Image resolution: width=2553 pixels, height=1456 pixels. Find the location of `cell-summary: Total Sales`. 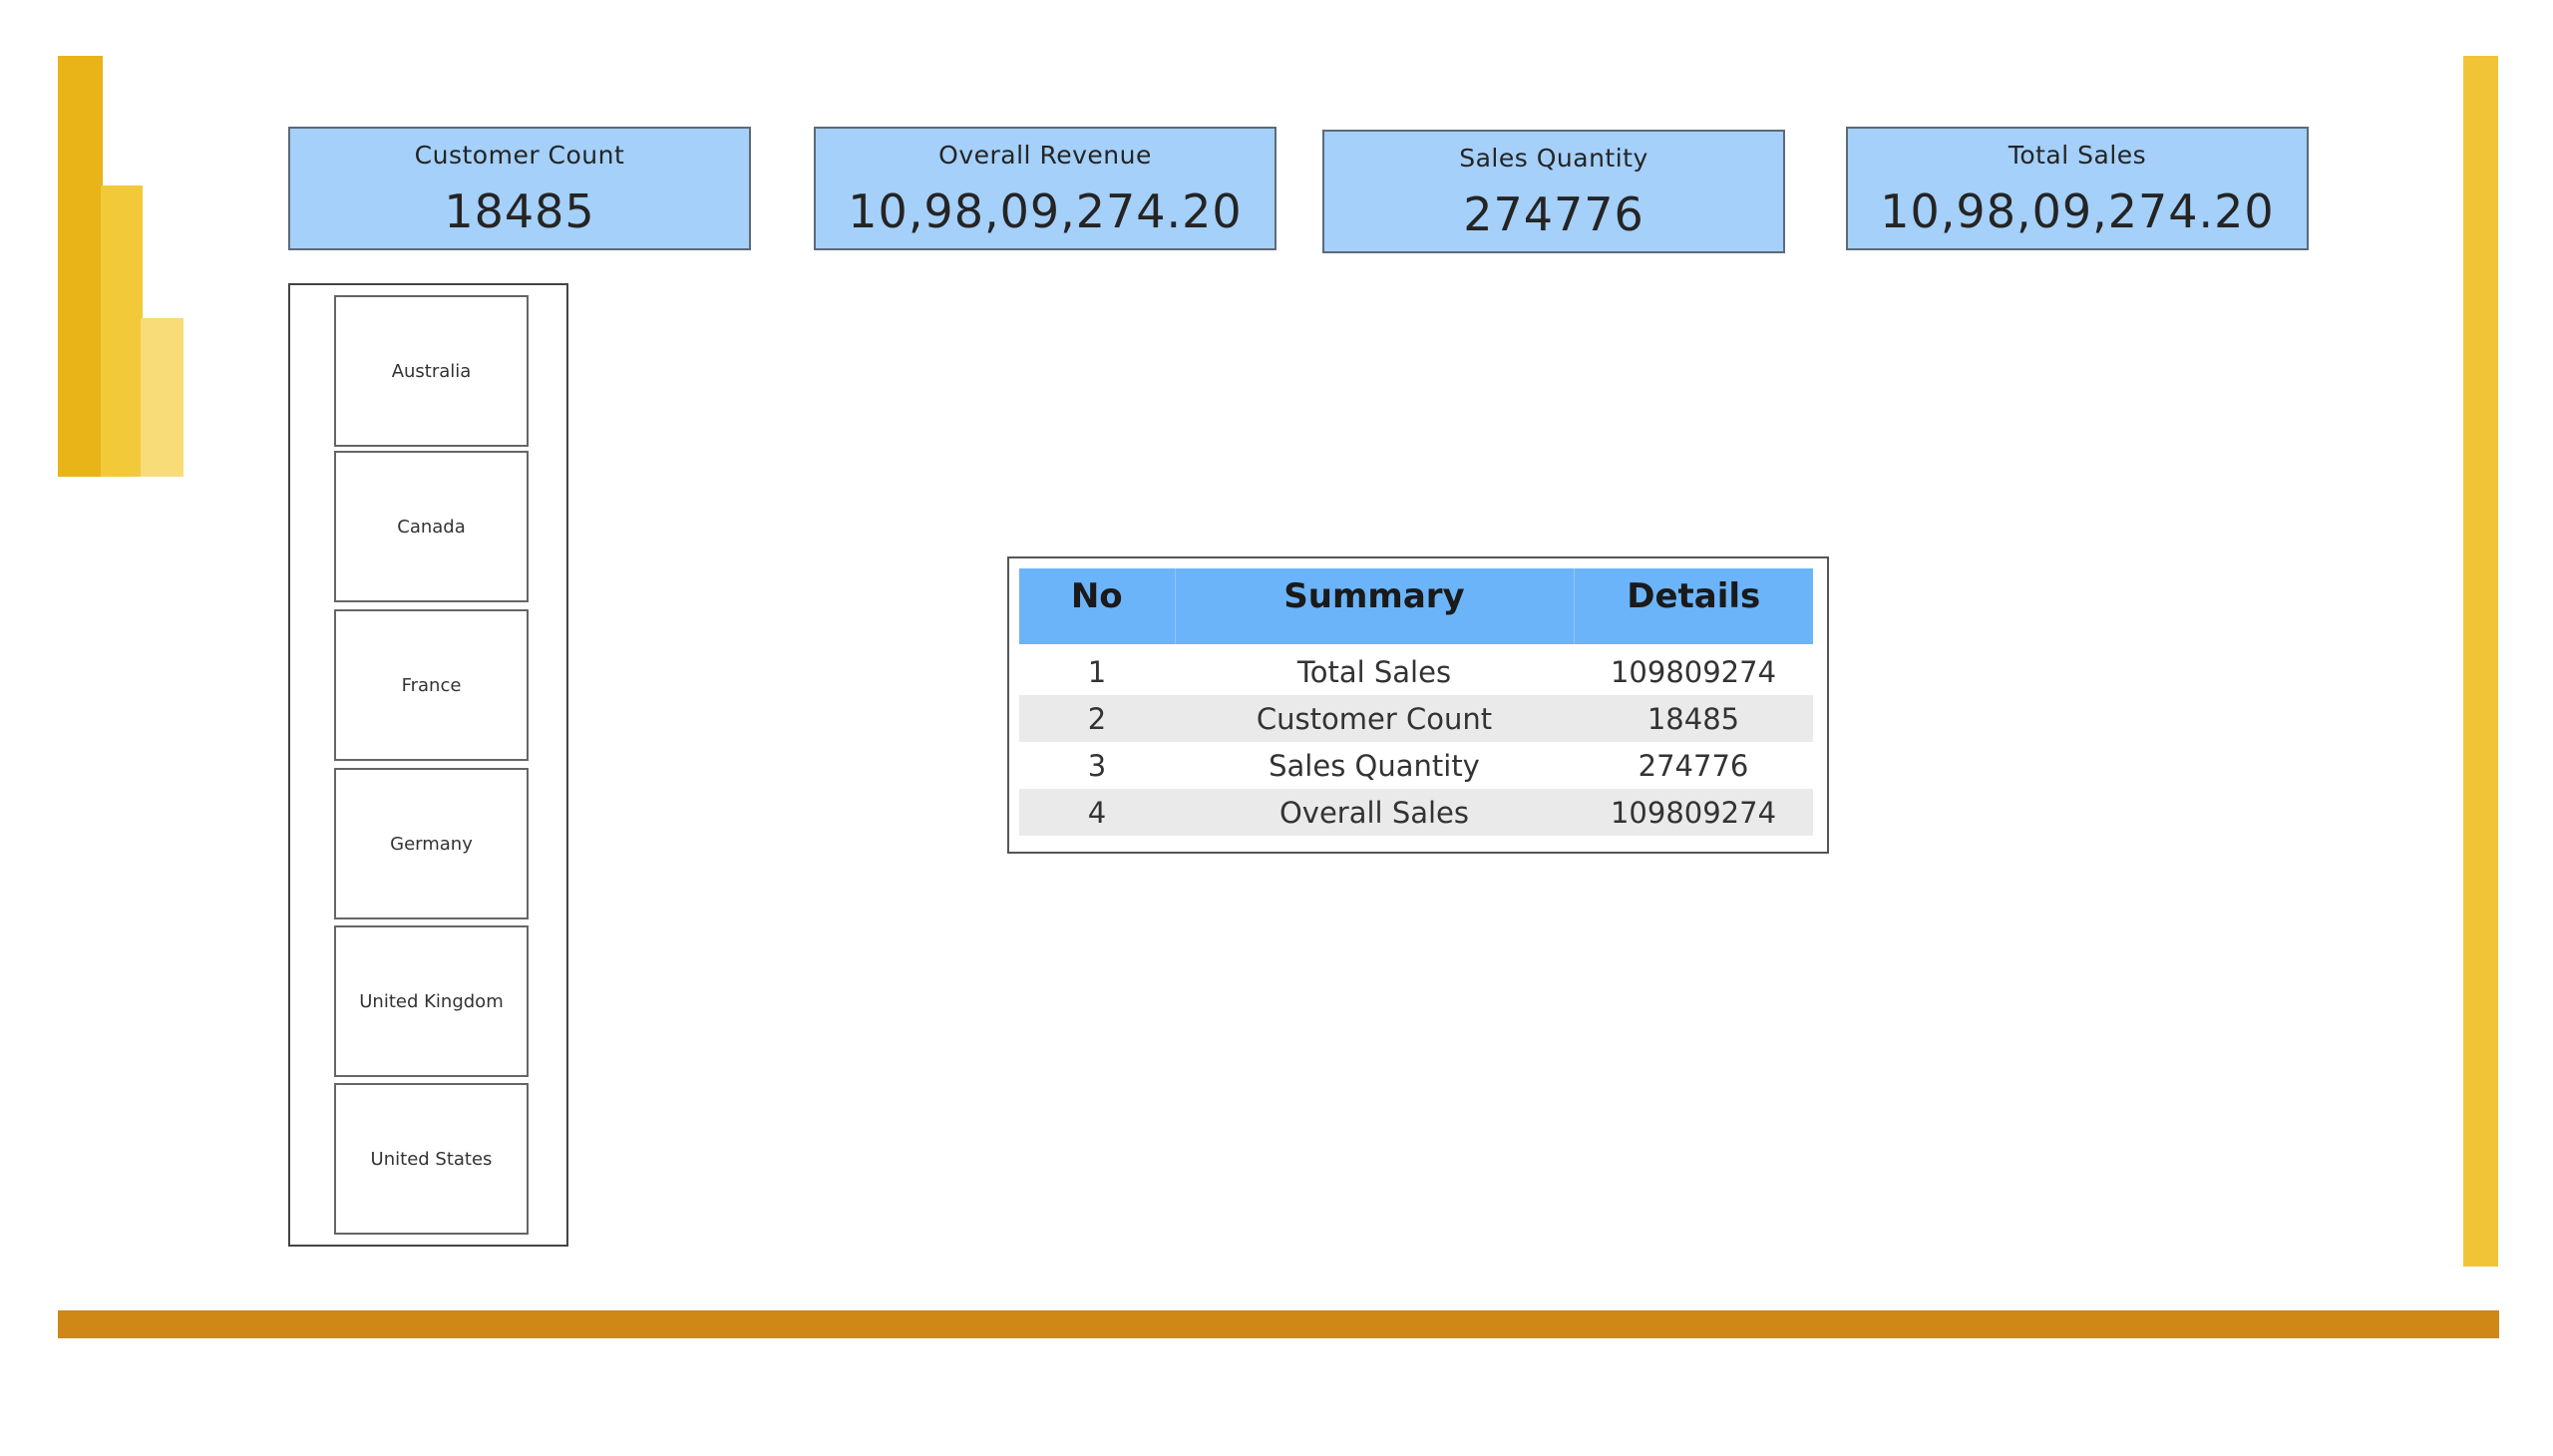

cell-summary: Total Sales is located at coordinates (1374, 671).